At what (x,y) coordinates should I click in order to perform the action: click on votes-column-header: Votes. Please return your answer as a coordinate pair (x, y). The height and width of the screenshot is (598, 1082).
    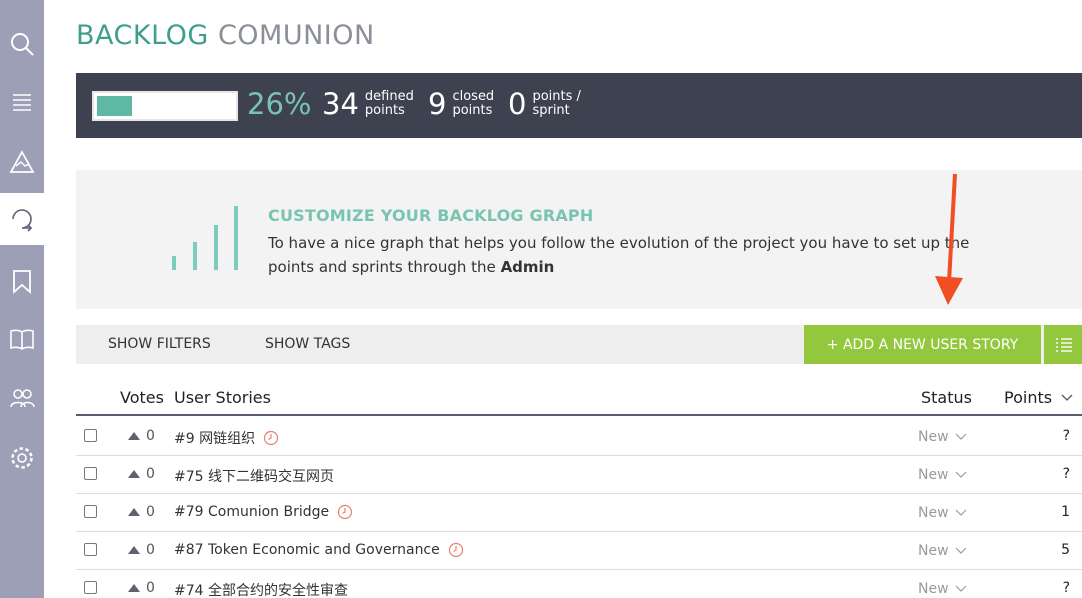
    Looking at the image, I should click on (142, 397).